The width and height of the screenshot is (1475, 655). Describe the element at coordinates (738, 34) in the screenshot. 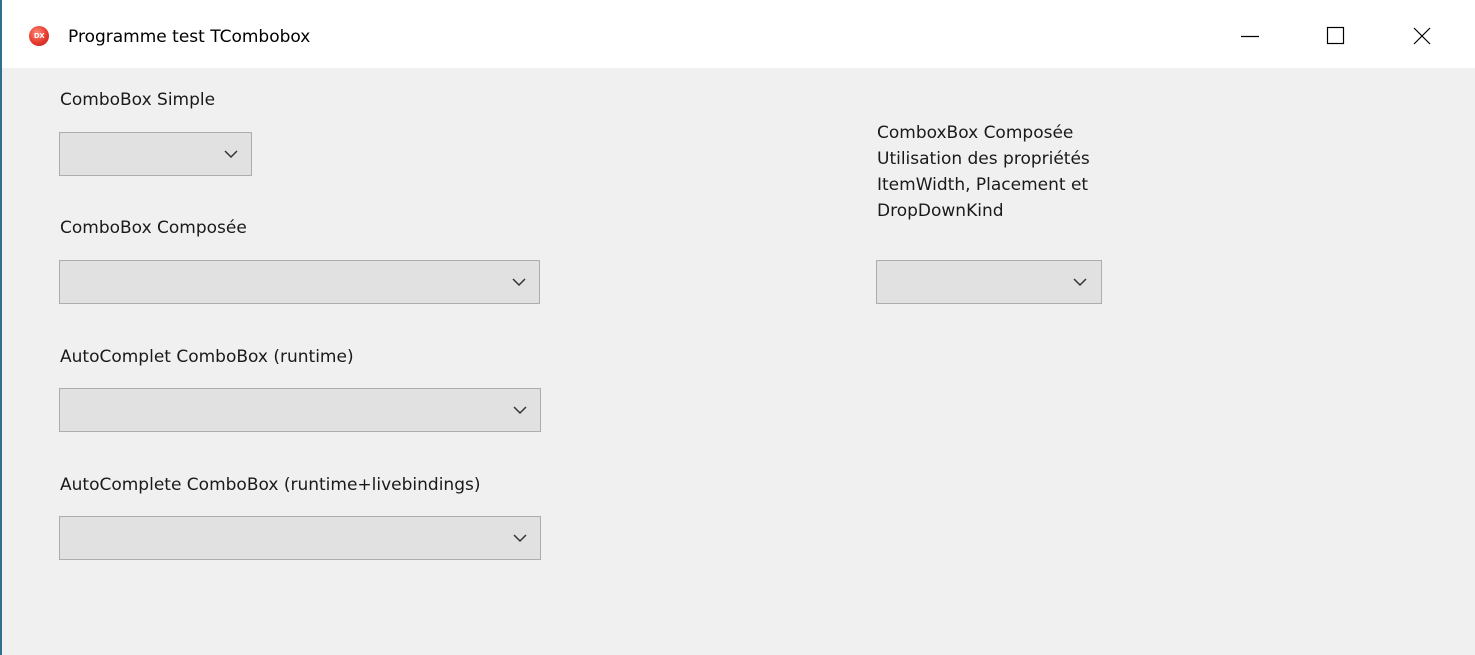

I see `title-bar: DX Programme test TCombobox` at that location.